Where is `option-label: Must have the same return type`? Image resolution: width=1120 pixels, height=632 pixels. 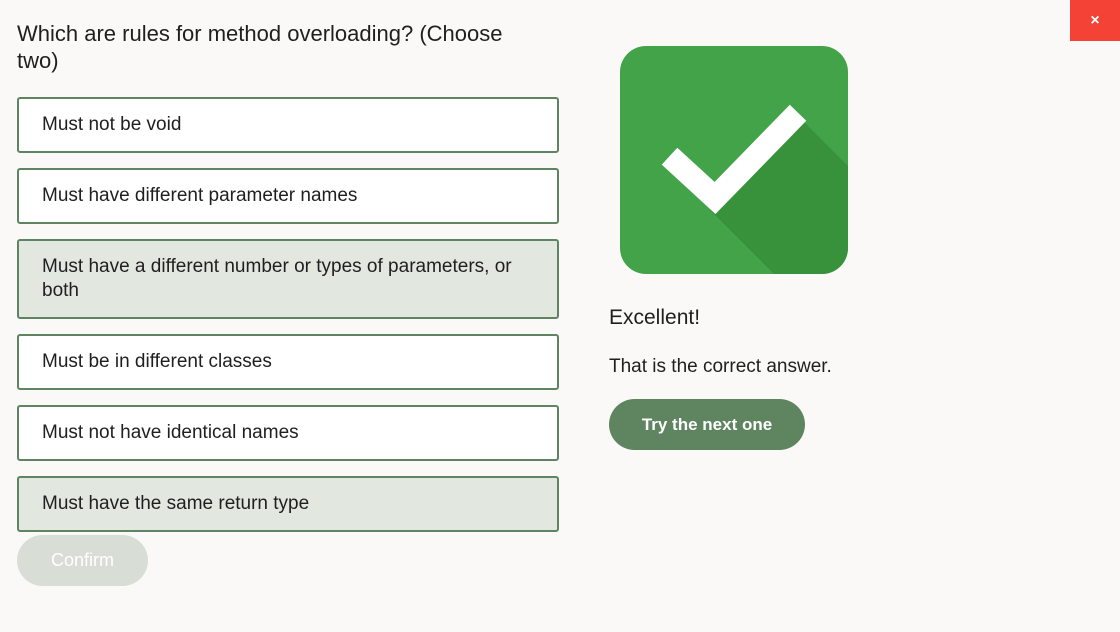
option-label: Must have the same return type is located at coordinates (176, 503).